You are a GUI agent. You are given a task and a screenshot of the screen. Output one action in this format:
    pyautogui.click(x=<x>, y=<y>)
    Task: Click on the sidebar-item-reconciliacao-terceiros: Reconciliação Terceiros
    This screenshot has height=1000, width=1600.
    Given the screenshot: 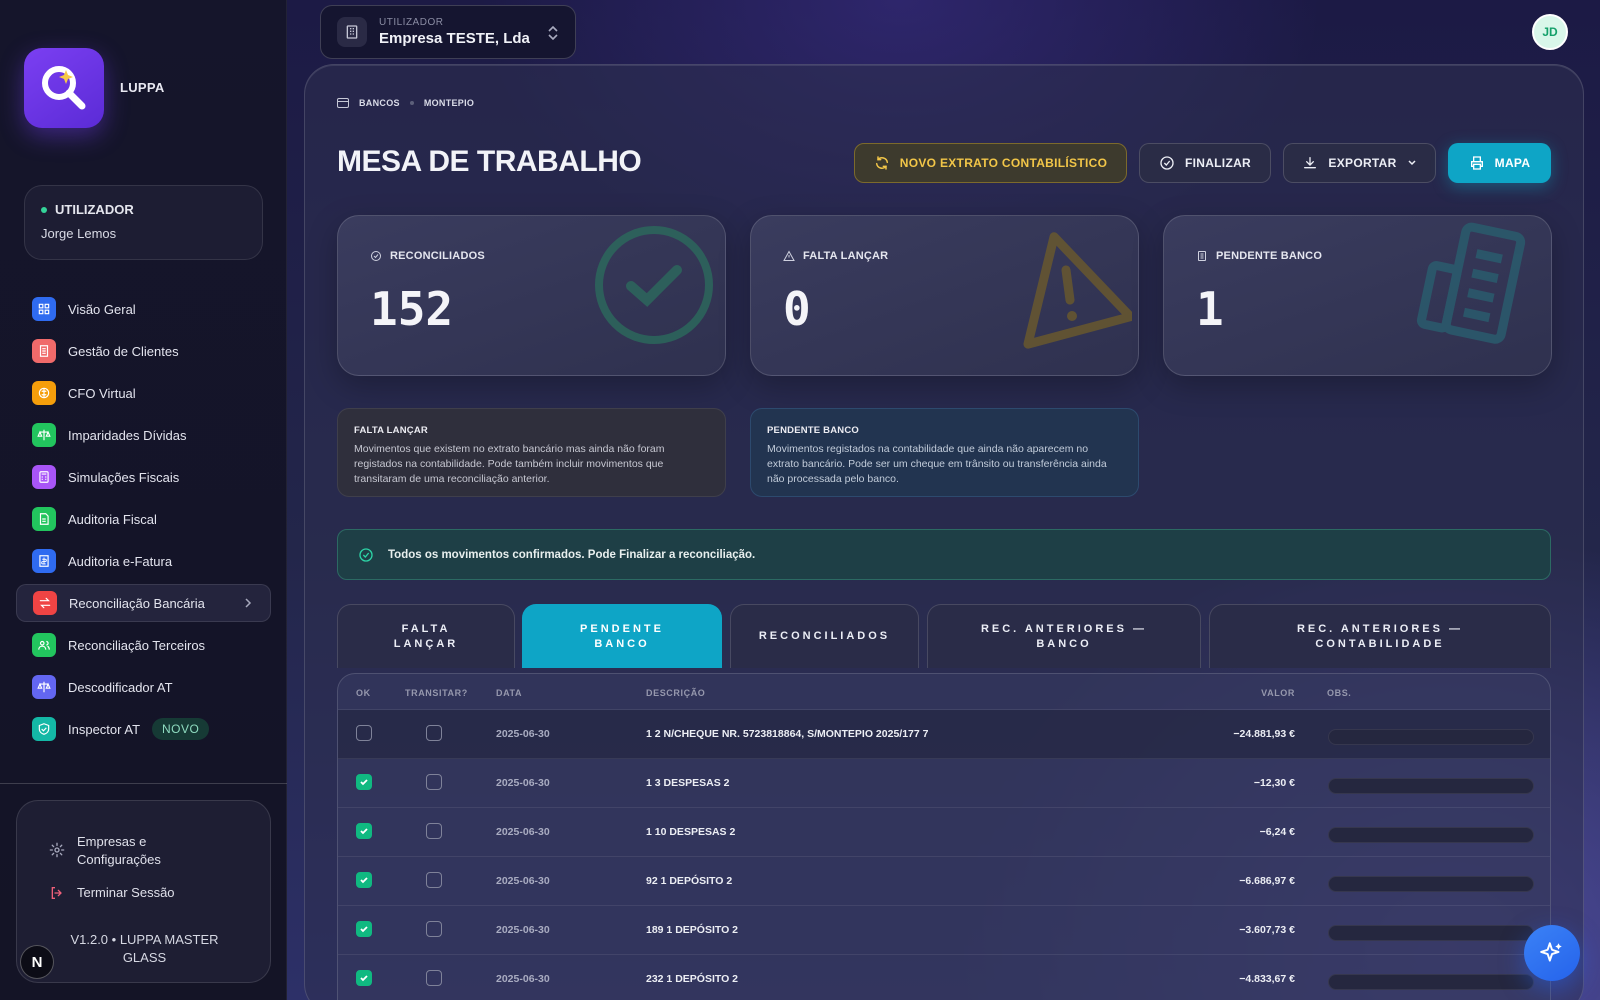 What is the action you would take?
    pyautogui.click(x=143, y=645)
    